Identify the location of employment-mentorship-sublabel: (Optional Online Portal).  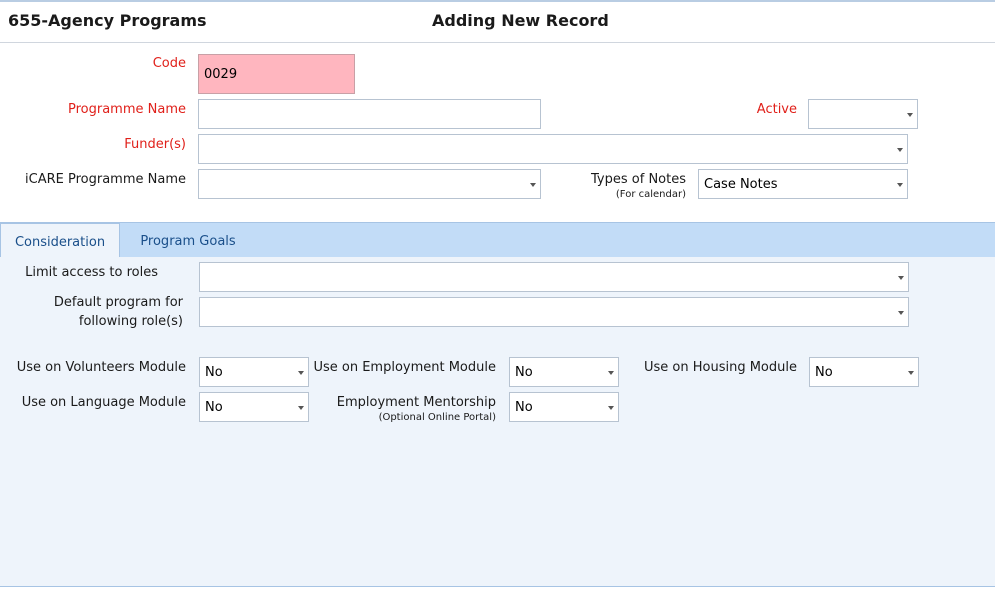
(437, 417).